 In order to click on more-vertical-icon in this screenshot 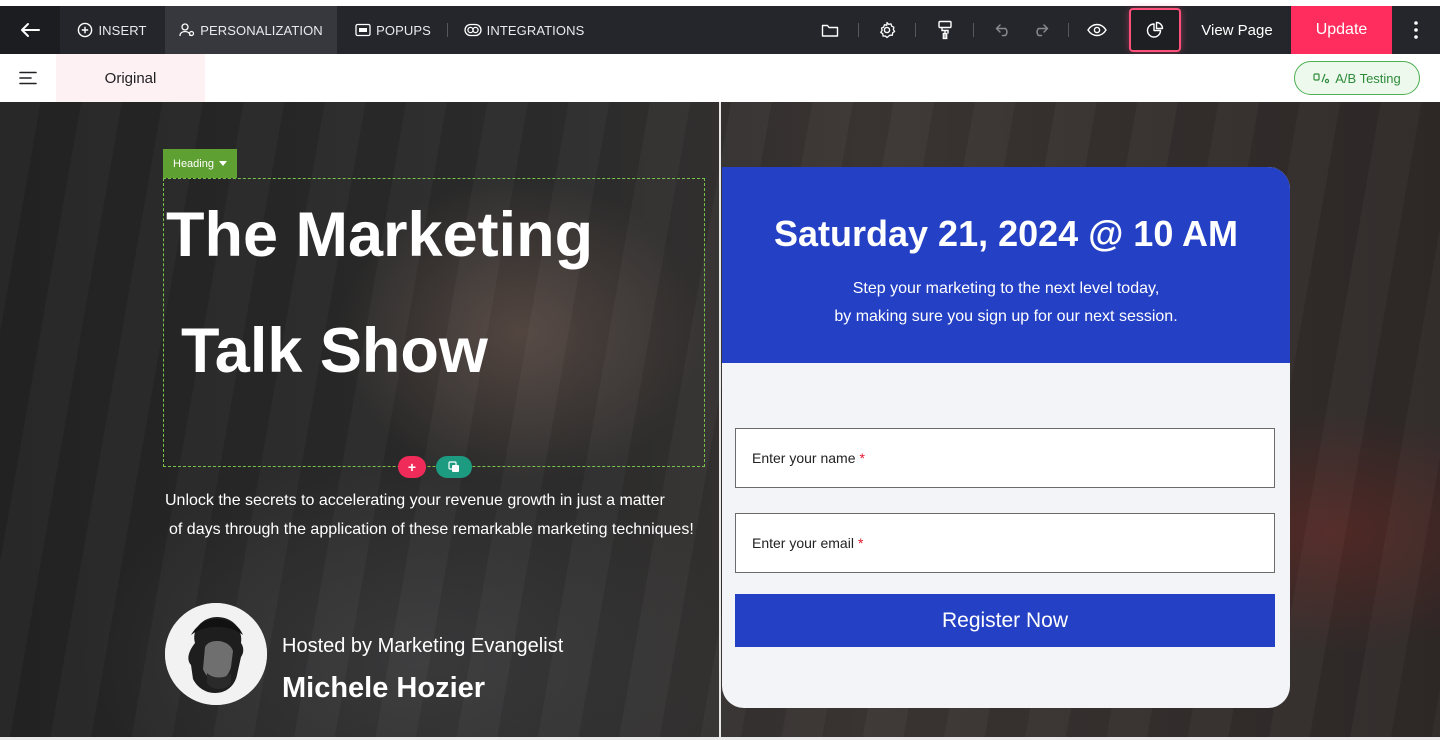, I will do `click(1416, 30)`.